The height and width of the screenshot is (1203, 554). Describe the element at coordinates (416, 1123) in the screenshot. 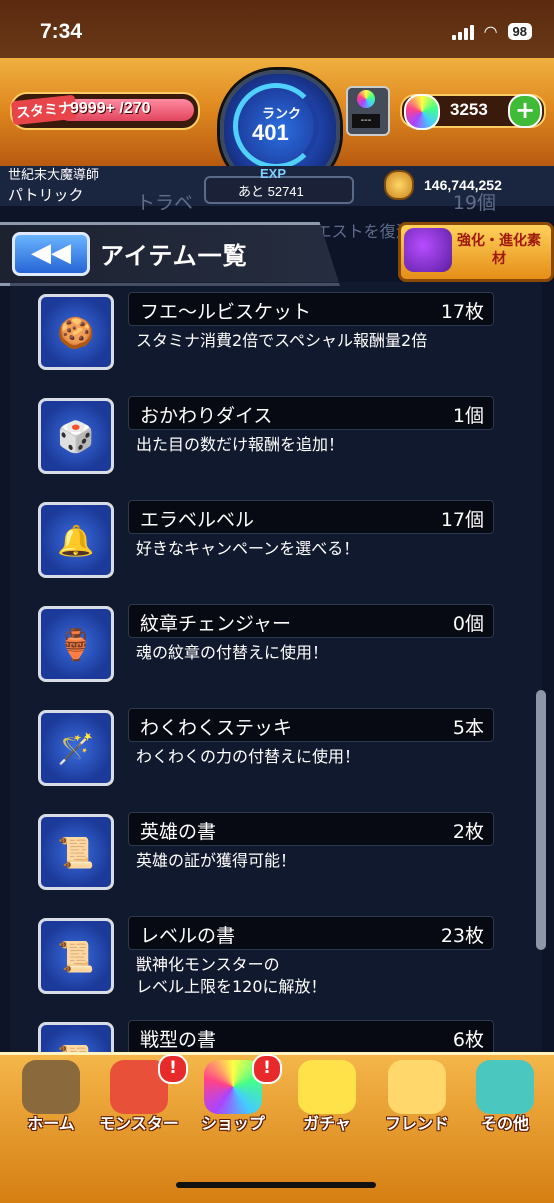

I see `nav-label: フレンド` at that location.